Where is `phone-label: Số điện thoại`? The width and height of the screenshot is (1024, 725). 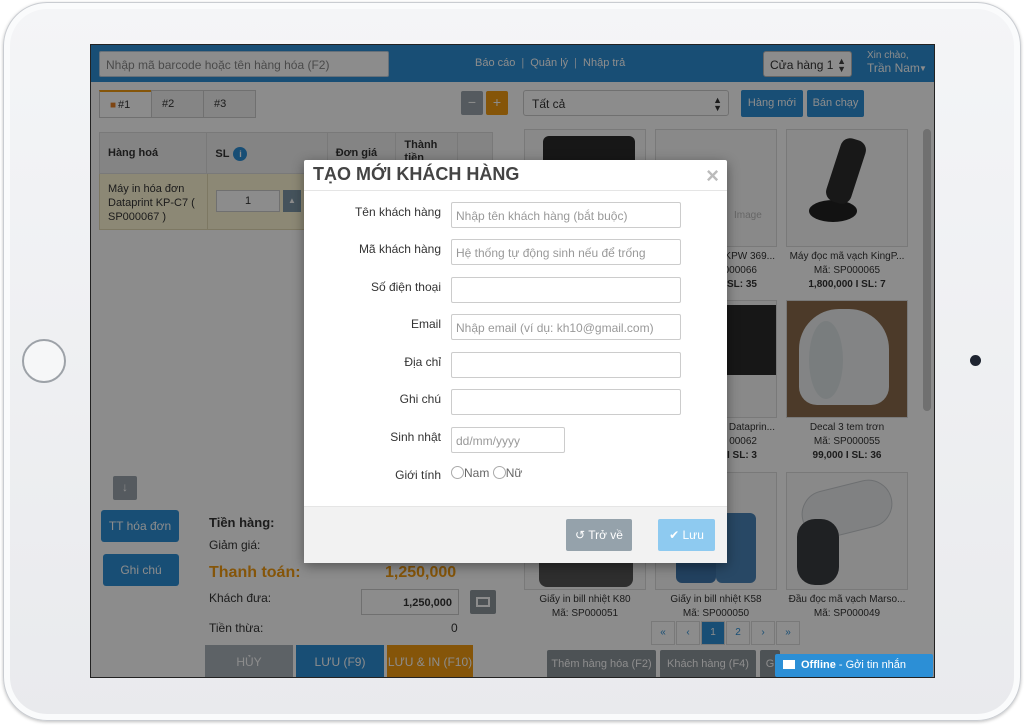
phone-label: Số điện thoại is located at coordinates (405, 287).